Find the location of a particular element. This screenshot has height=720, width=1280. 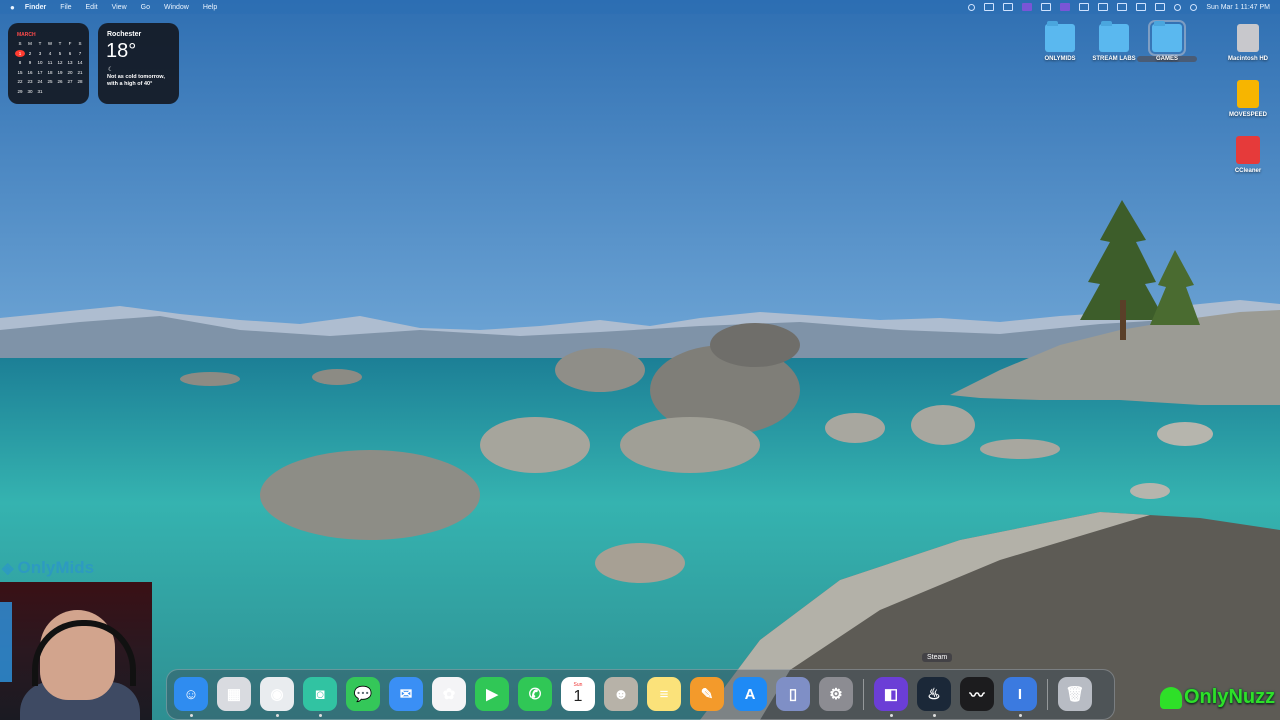

menu-edit: Edit is located at coordinates (92, 7).